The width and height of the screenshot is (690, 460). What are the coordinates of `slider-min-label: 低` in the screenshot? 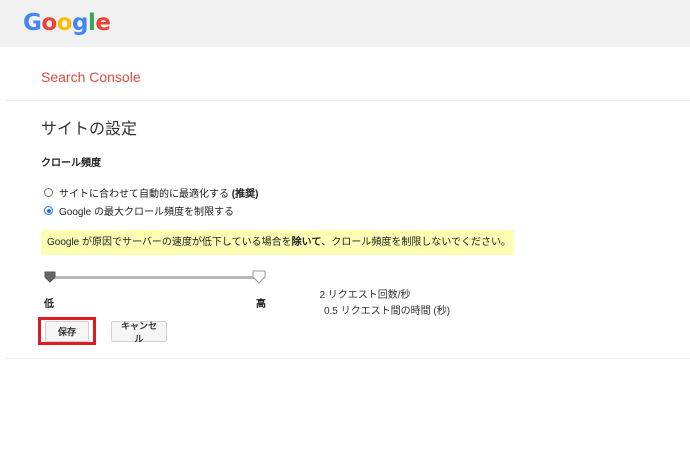 It's located at (49, 304).